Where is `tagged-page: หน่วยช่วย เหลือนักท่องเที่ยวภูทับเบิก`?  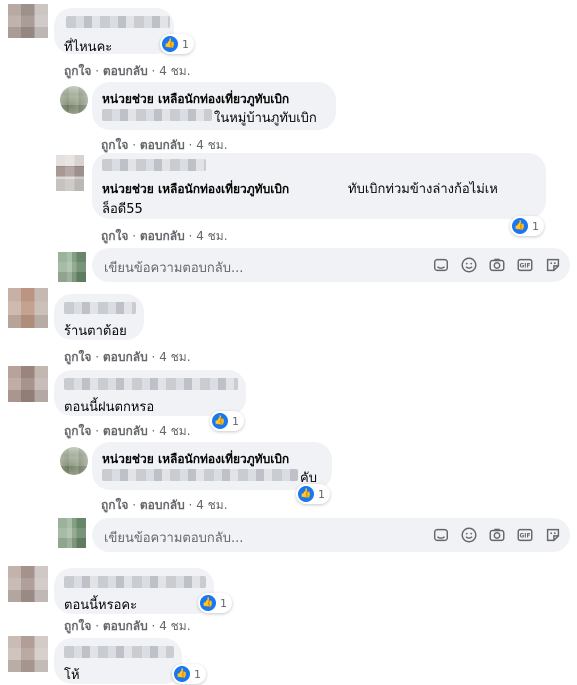
tagged-page: หน่วยช่วย เหลือนักท่องเที่ยวภูทับเบิก is located at coordinates (195, 189).